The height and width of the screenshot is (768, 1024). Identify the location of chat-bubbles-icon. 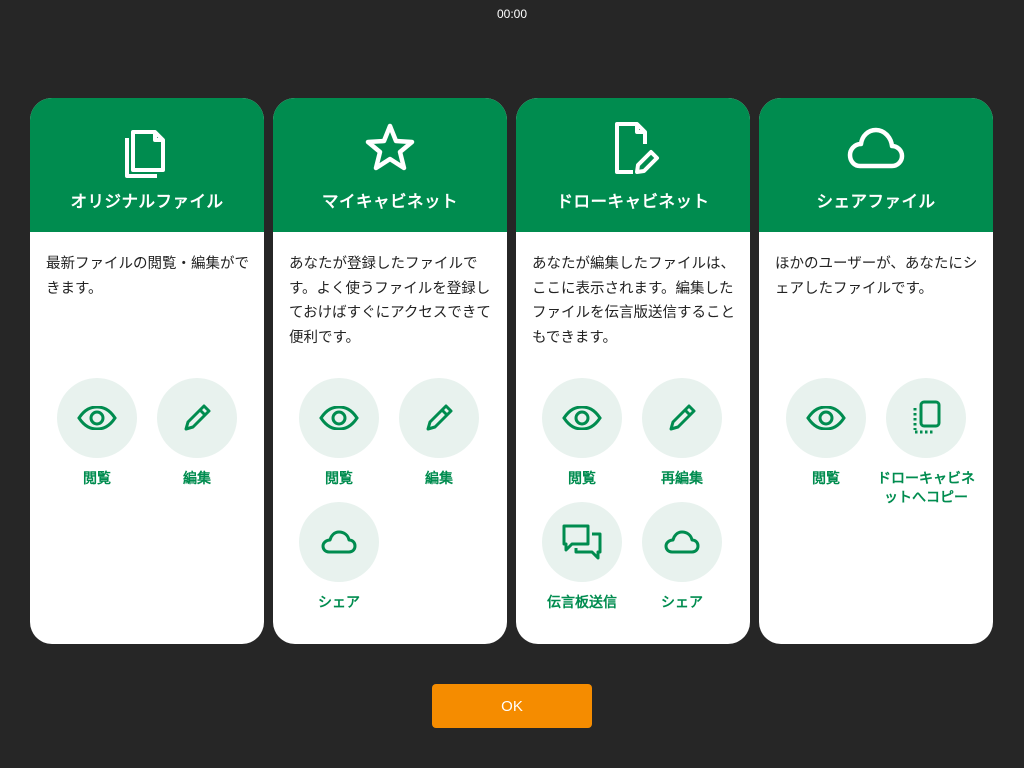
(582, 542).